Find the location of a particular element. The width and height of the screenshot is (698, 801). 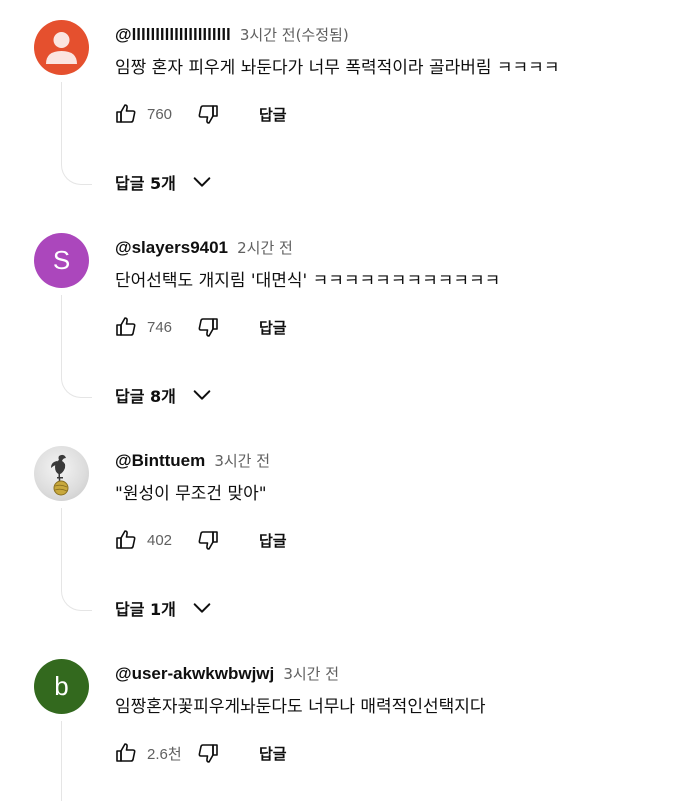

comment-author: @user-akwkwbwjwj is located at coordinates (194, 673).